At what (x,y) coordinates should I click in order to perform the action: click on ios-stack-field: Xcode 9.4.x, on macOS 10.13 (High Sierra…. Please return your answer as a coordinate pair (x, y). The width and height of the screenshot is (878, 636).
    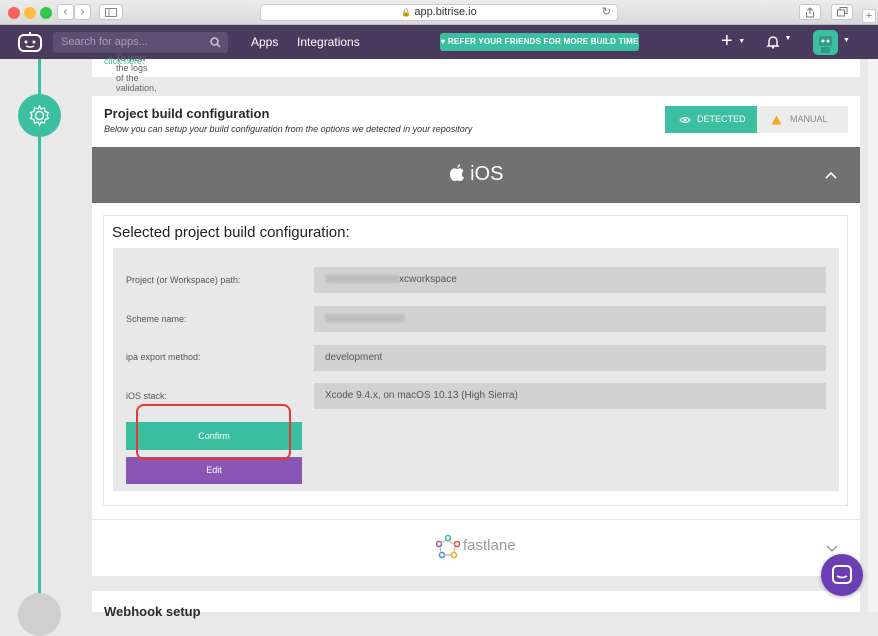
    Looking at the image, I should click on (570, 396).